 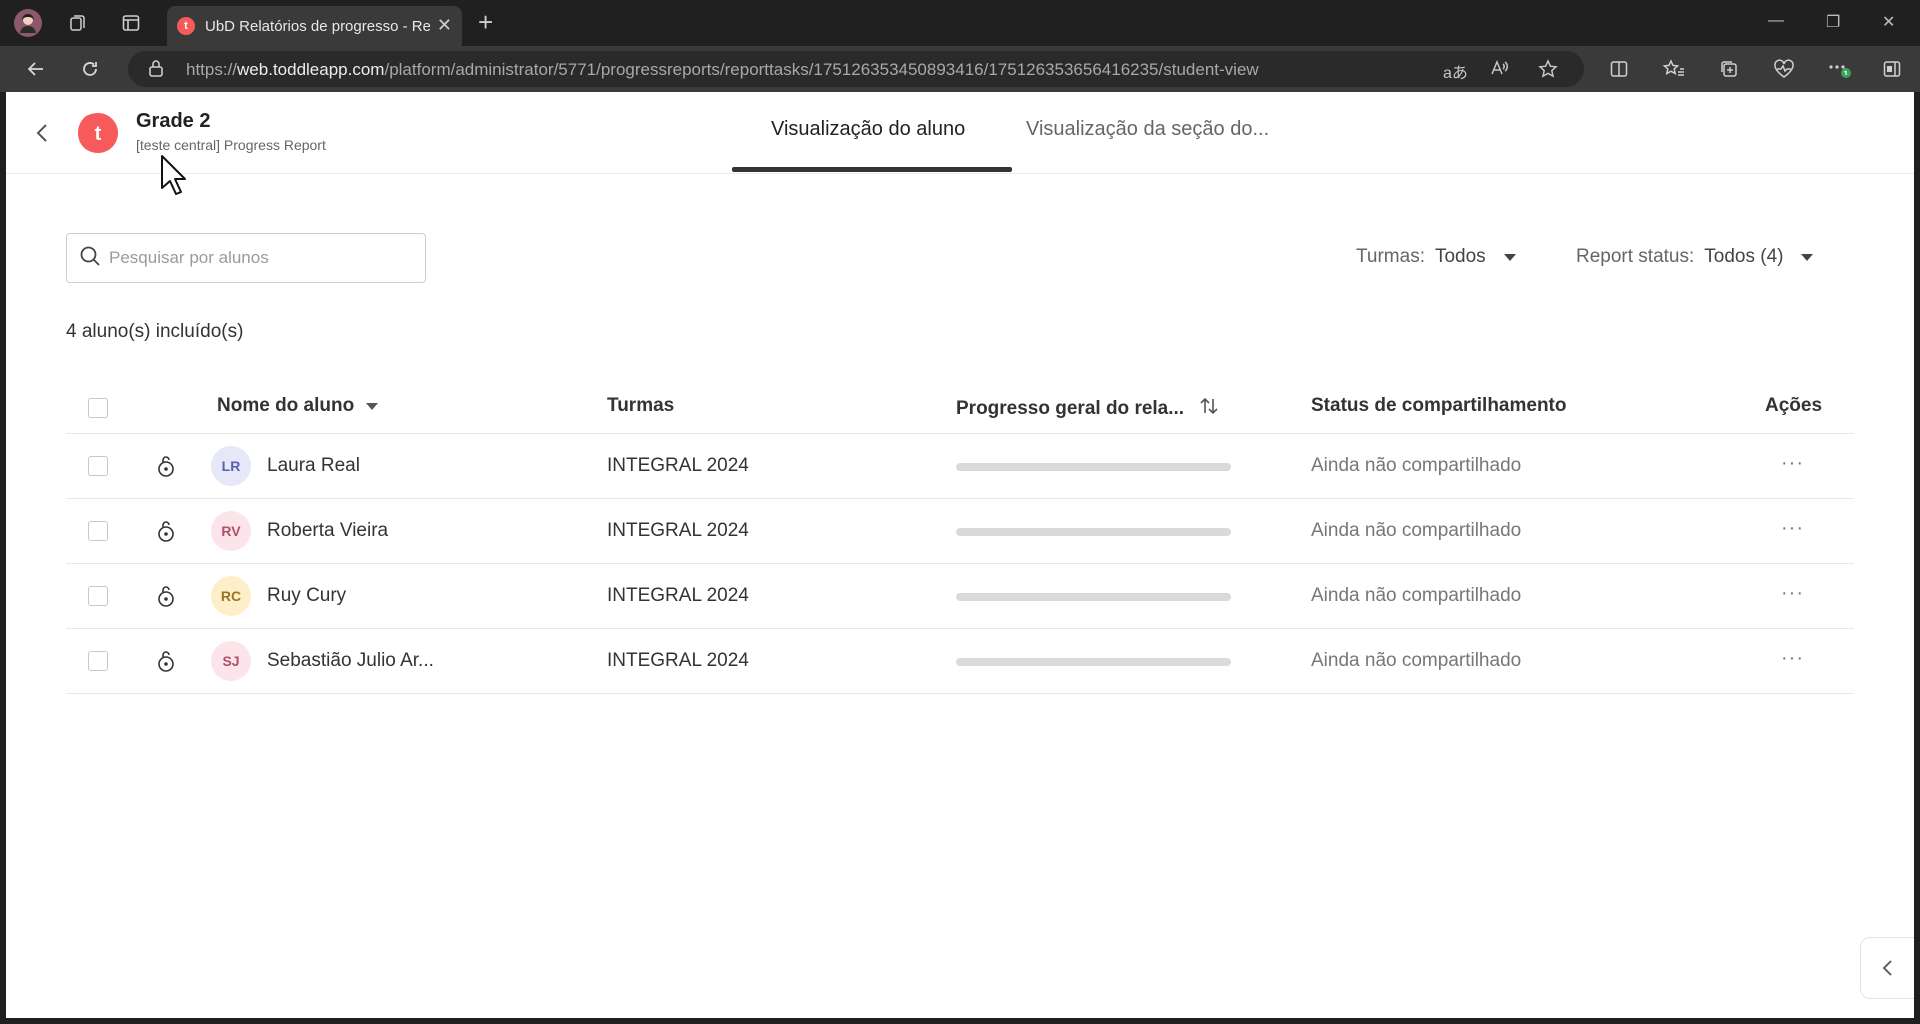 I want to click on column-header-name: Nome do aluno, so click(x=298, y=406).